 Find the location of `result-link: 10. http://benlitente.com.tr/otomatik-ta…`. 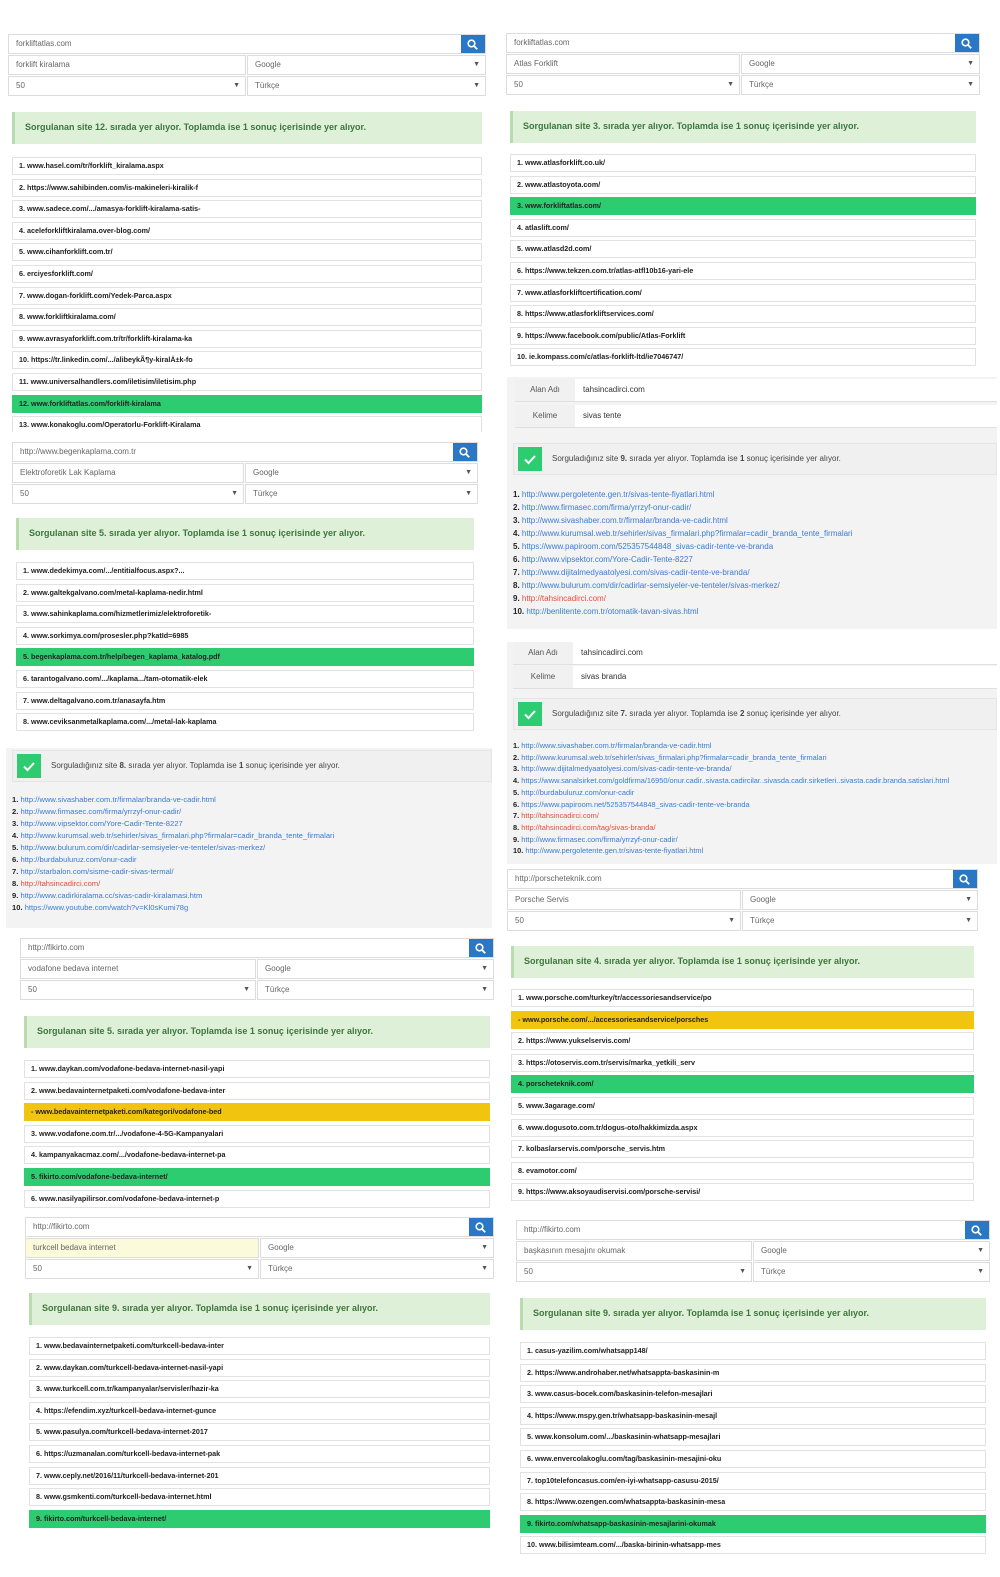

result-link: 10. http://benlitente.com.tr/otomatik-ta… is located at coordinates (752, 611).